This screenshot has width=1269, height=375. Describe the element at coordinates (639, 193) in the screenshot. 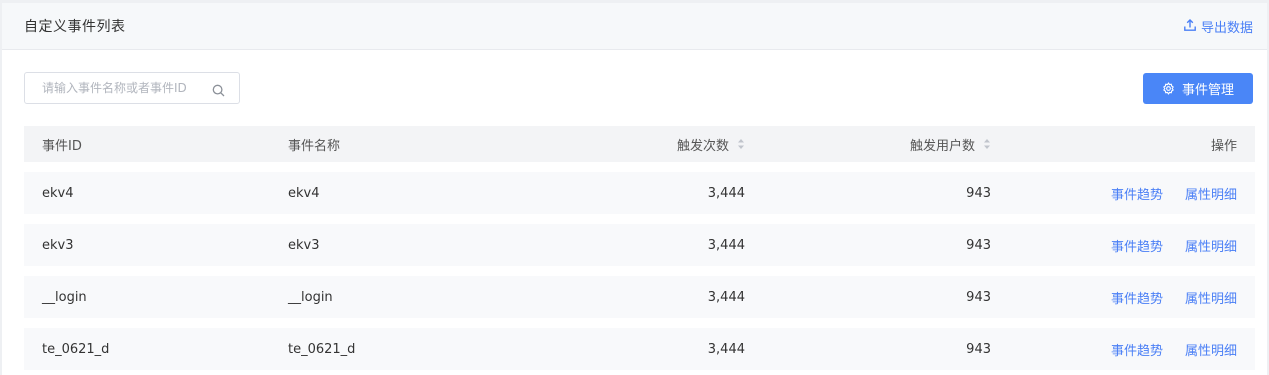

I see `table-row: ekv4 ekv4 3,444 943 事件趋势 属性明细` at that location.